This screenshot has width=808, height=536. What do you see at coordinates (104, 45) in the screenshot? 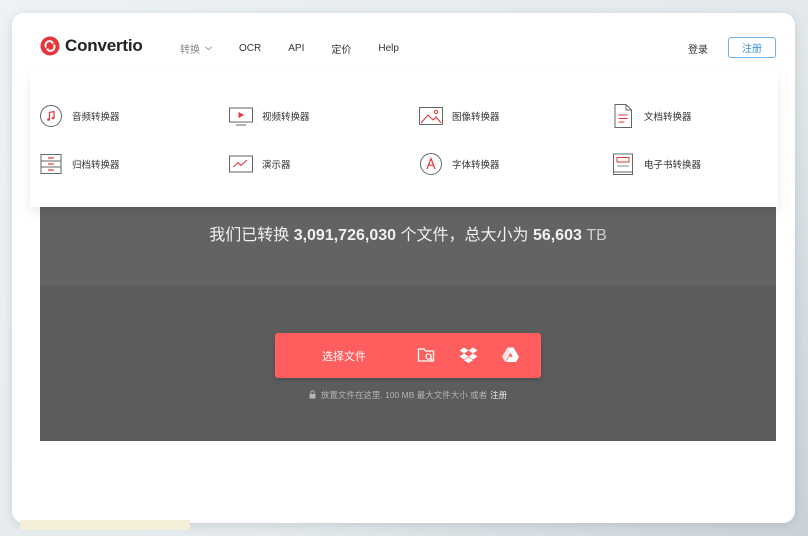
I see `logo-text: Convertio` at bounding box center [104, 45].